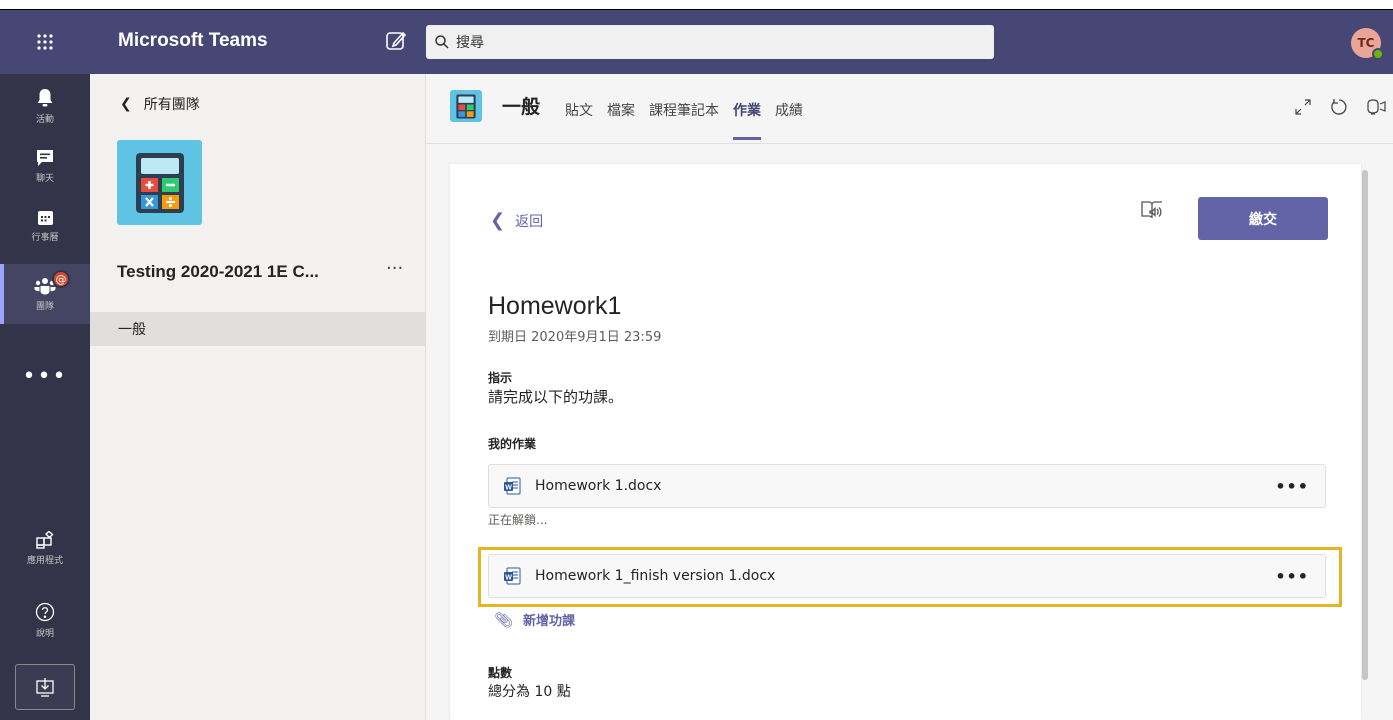 The image size is (1393, 720). What do you see at coordinates (442, 42) in the screenshot?
I see `search-icon` at bounding box center [442, 42].